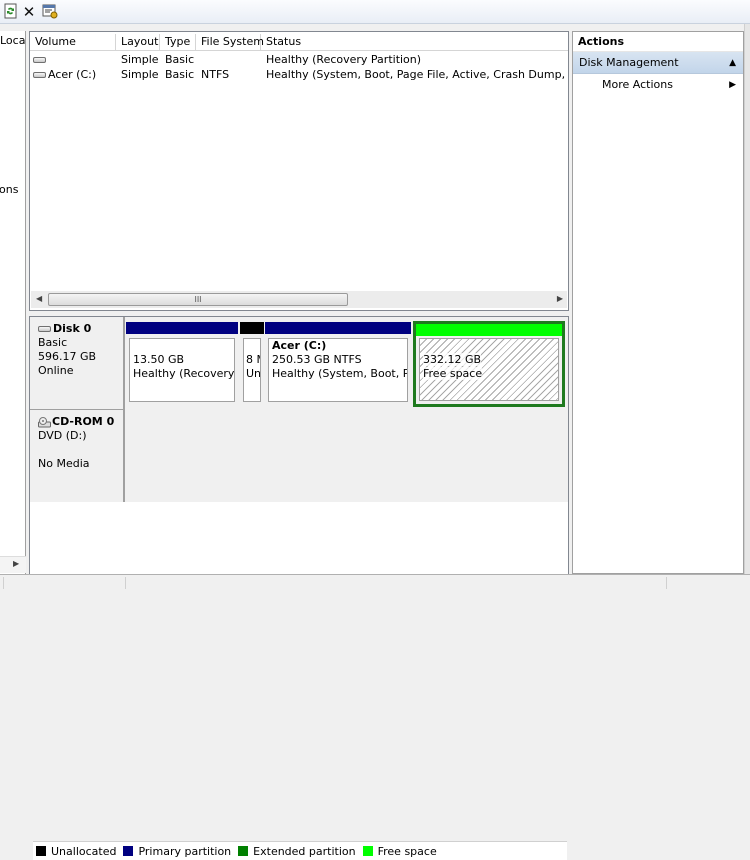 The height and width of the screenshot is (860, 750). I want to click on disk-size: 596.17 GB, so click(67, 356).